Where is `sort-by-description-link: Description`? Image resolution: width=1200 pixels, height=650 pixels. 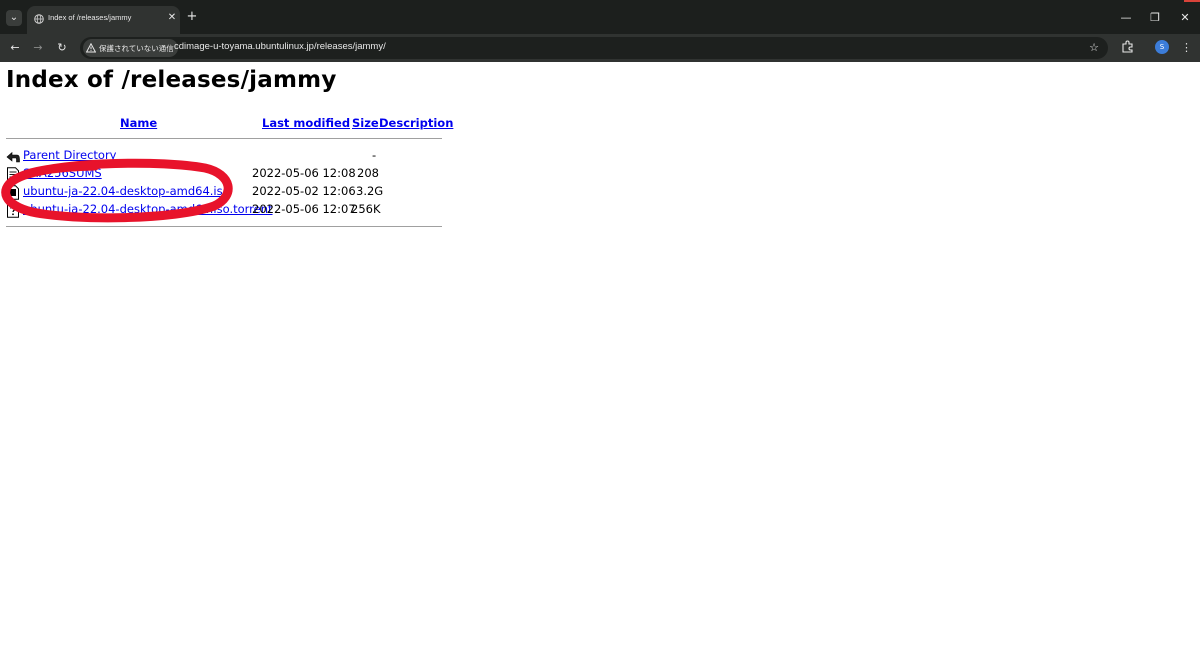
sort-by-description-link: Description is located at coordinates (416, 123).